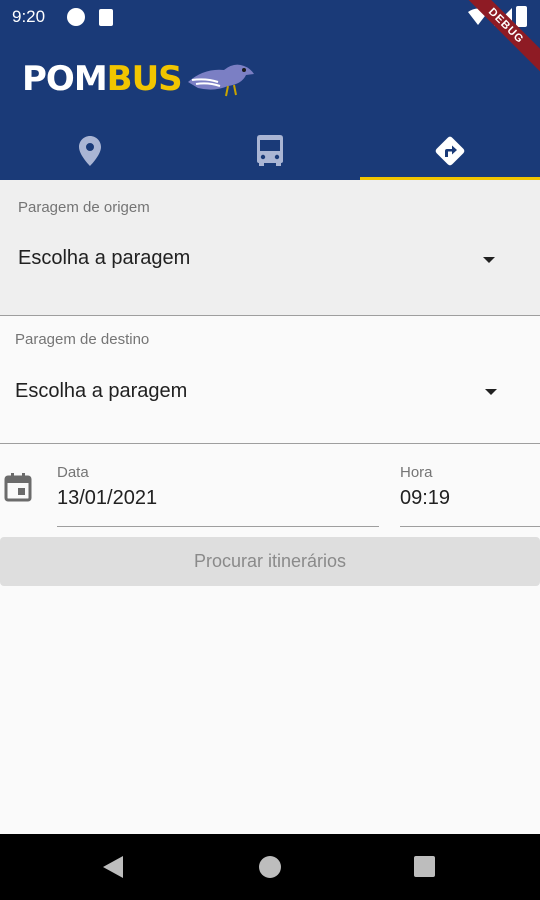  I want to click on time-value: 09:19, so click(425, 498).